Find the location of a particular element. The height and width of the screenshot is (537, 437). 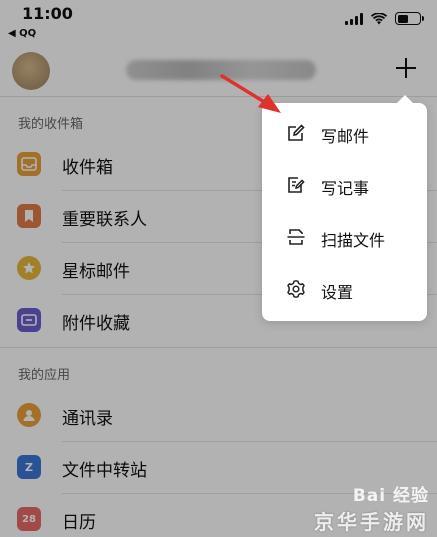

watermark-line-1: Bai 经验 is located at coordinates (390, 496).